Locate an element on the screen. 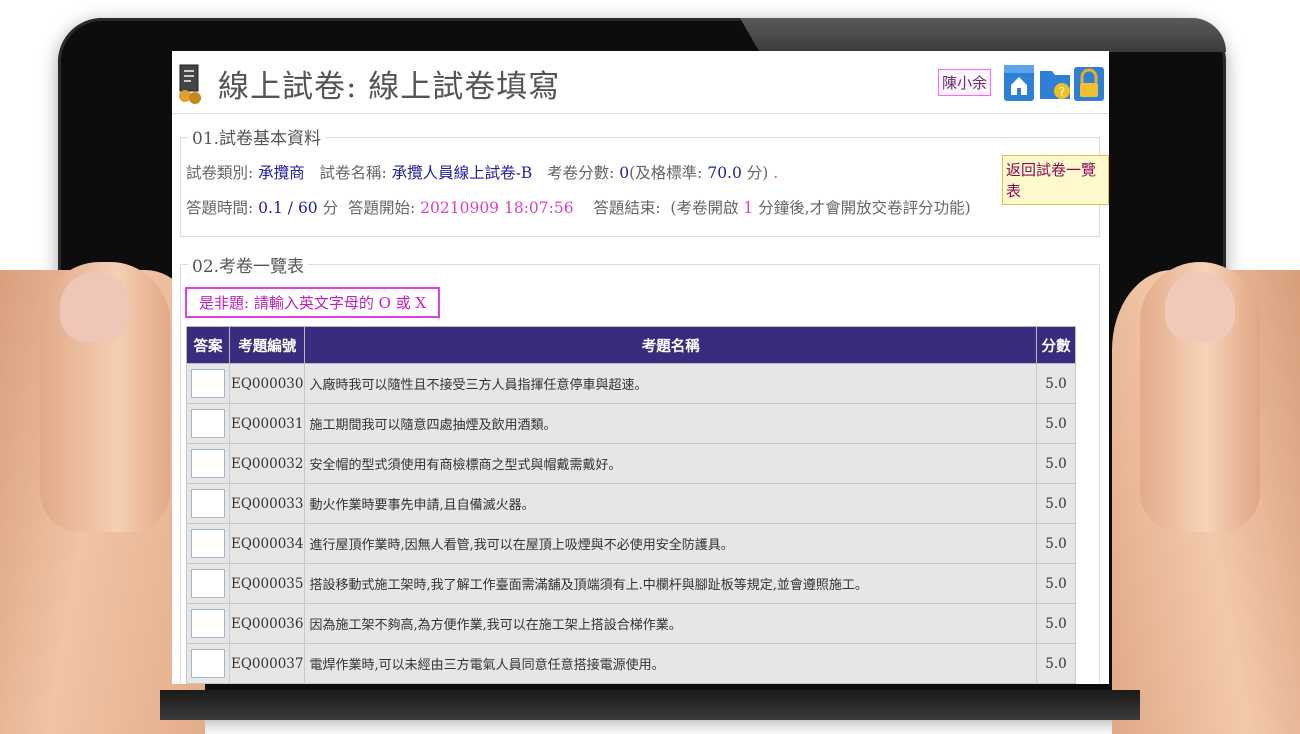 The height and width of the screenshot is (734, 1300). question-name: 安全帽的型式須使用有商檢標商之型式與帽戴需戴好。 is located at coordinates (670, 463).